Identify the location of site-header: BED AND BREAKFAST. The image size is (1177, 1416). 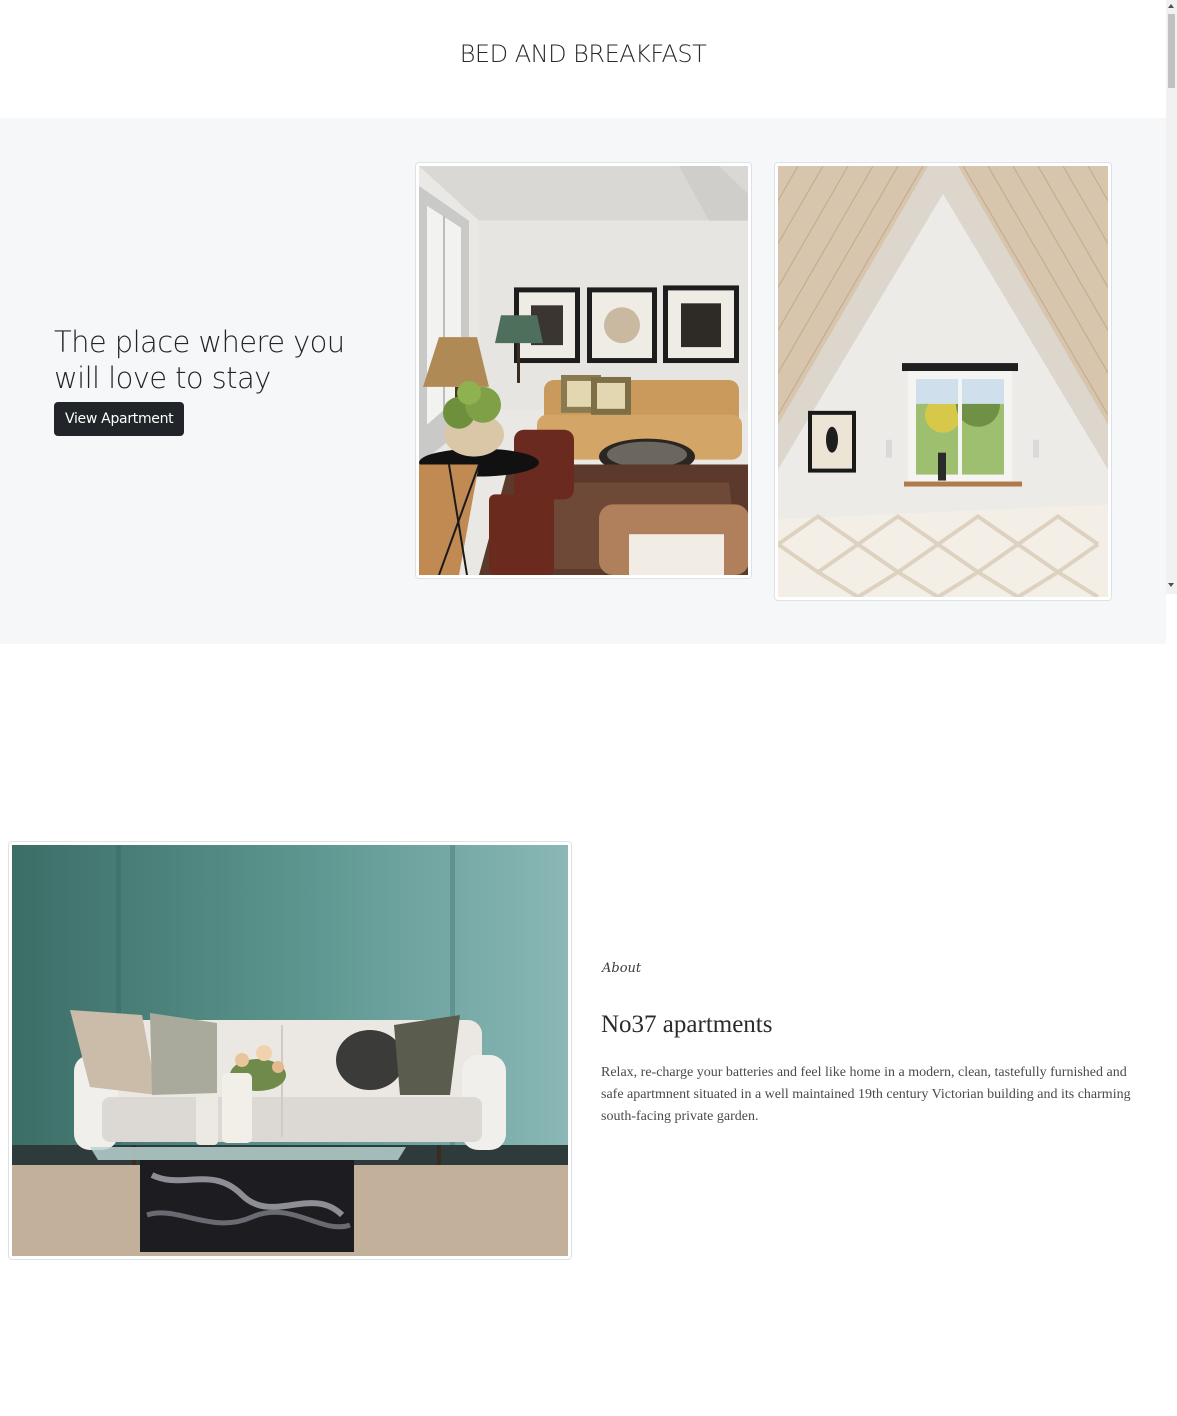
(583, 59).